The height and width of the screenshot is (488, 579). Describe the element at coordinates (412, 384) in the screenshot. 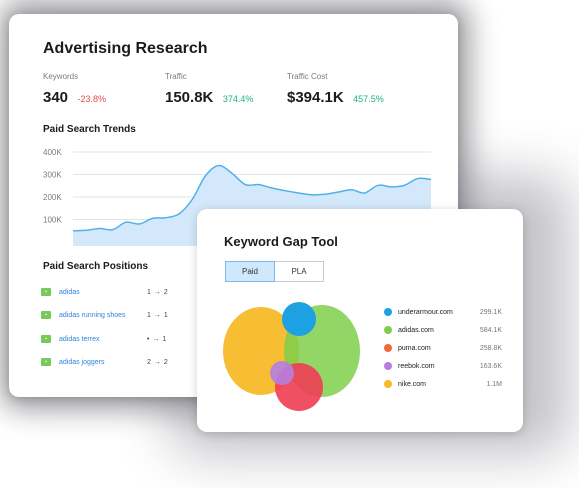

I see `legend-domain: nike.com` at that location.